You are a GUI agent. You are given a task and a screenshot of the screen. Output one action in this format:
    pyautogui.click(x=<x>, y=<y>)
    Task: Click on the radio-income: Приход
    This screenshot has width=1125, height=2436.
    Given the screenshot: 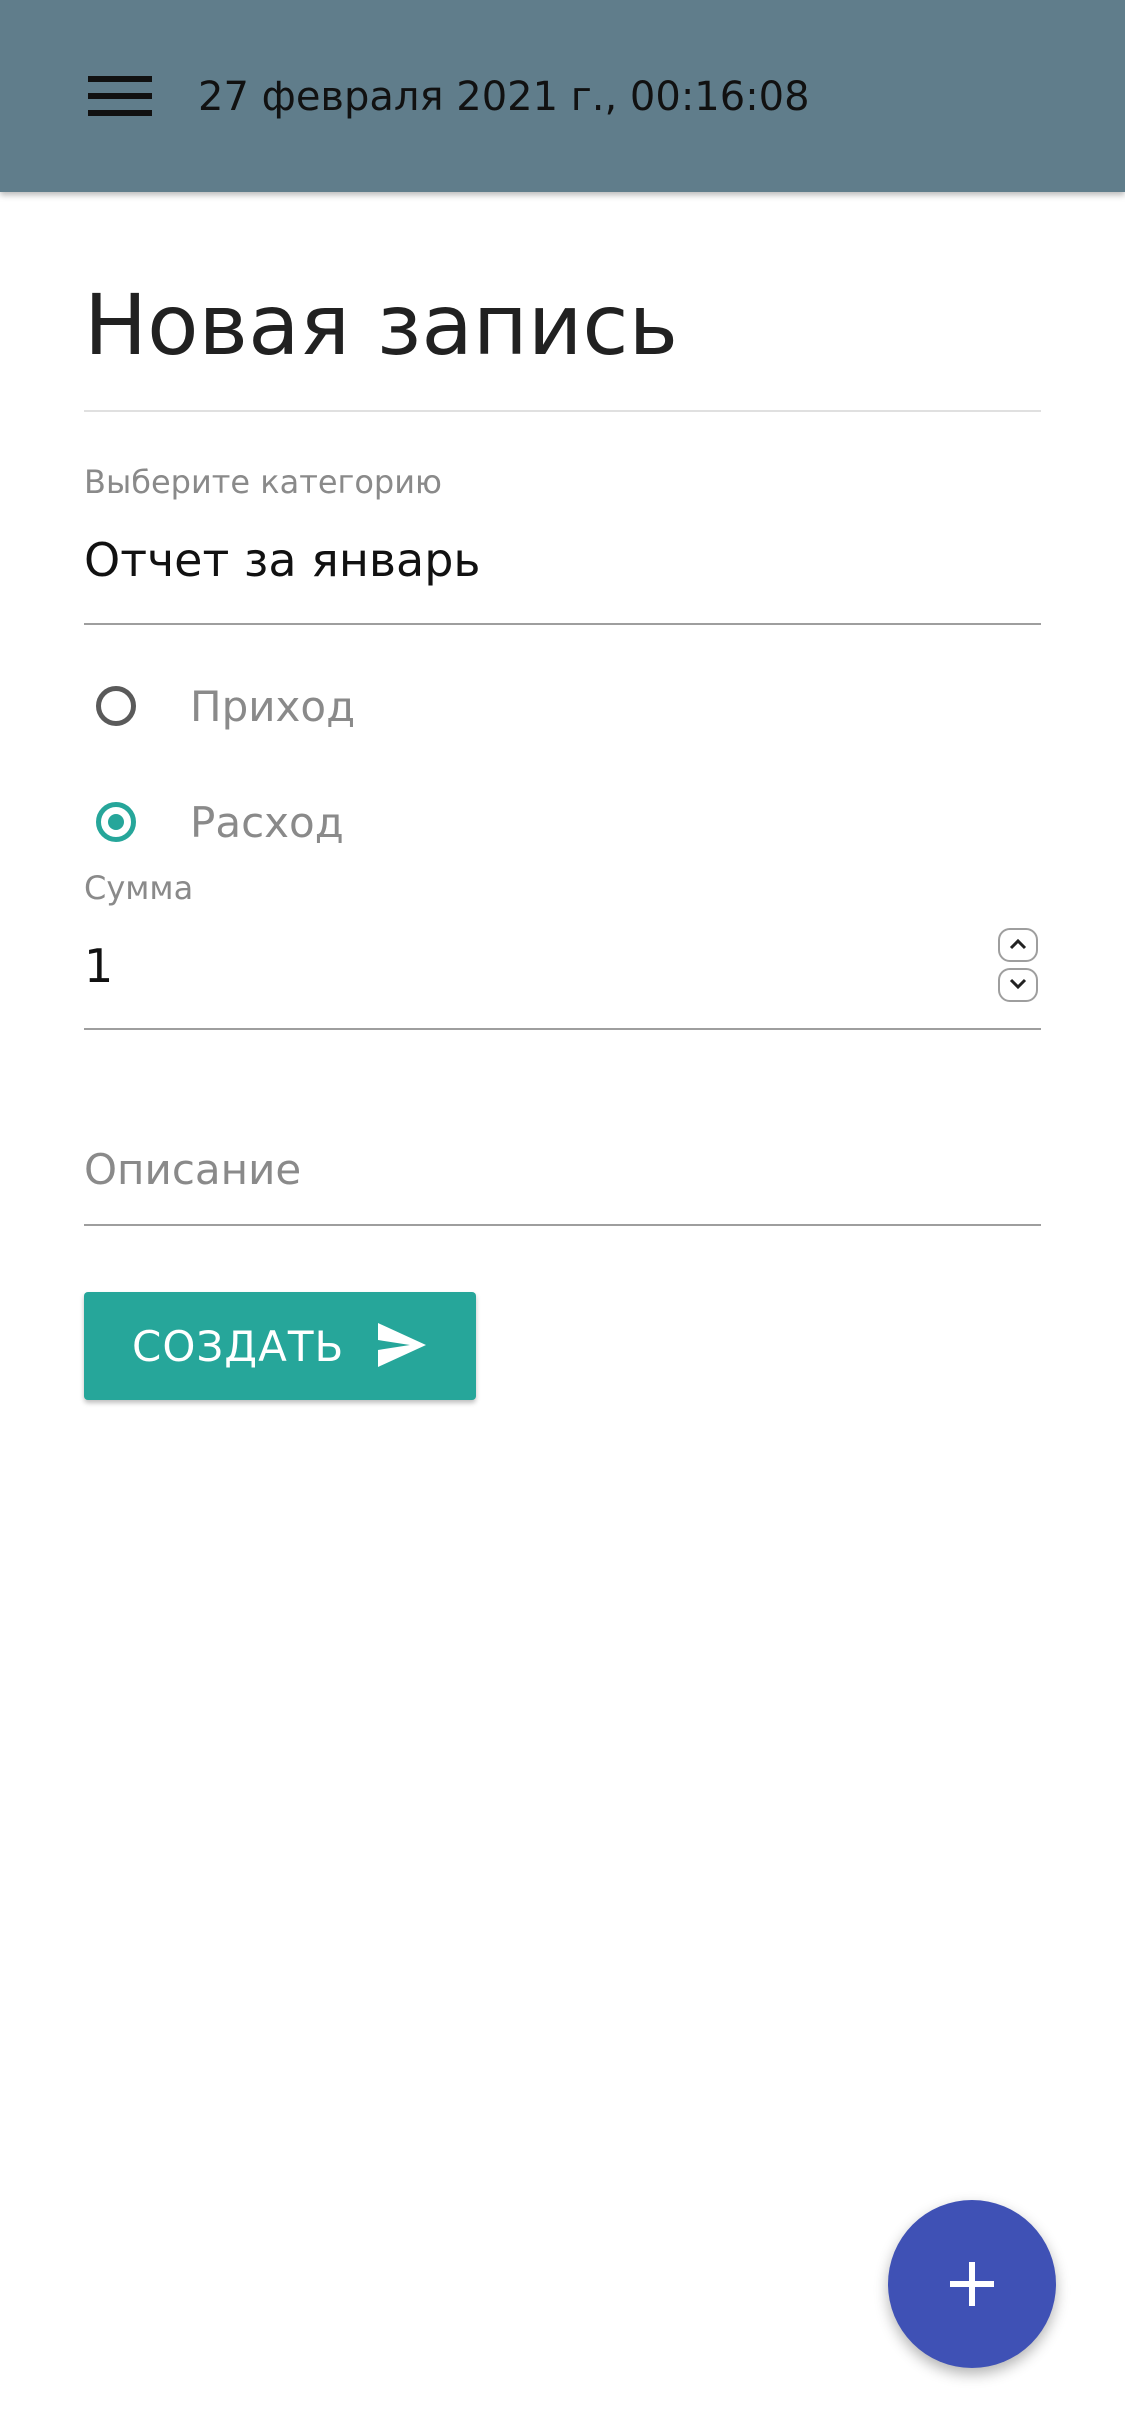 What is the action you would take?
    pyautogui.click(x=384, y=712)
    